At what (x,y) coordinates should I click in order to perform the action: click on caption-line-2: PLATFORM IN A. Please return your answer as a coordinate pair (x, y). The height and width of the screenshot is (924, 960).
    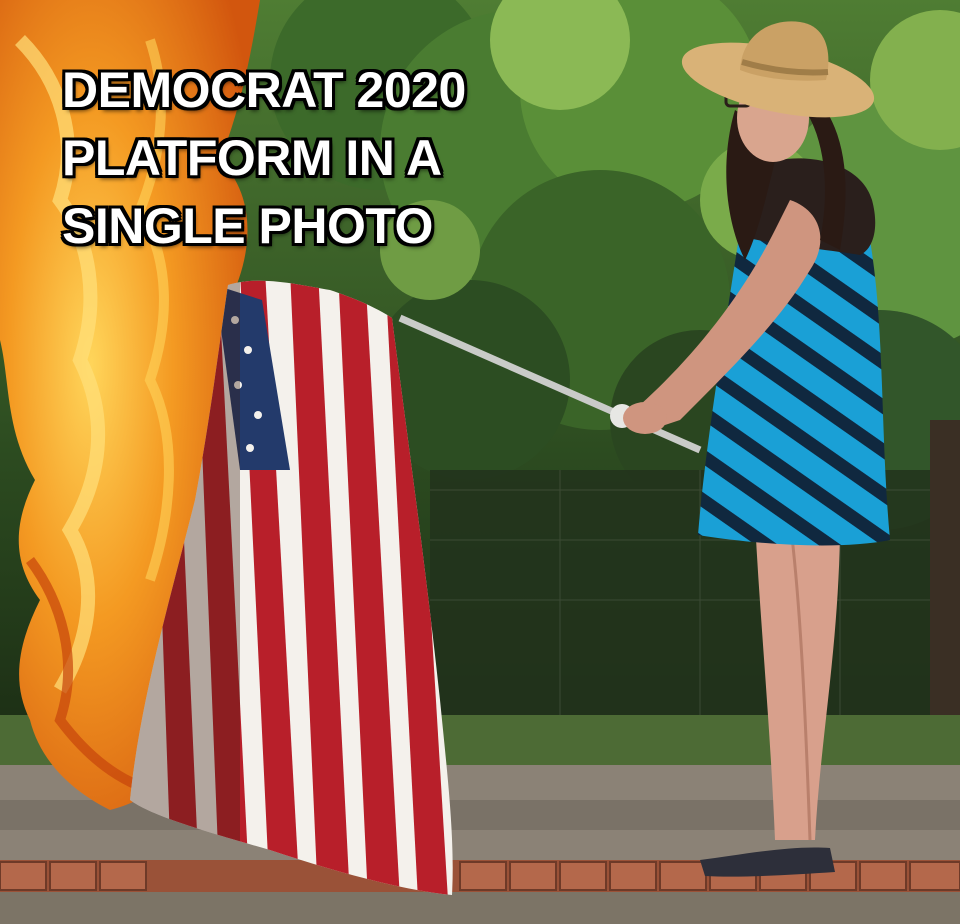
    Looking at the image, I should click on (252, 158).